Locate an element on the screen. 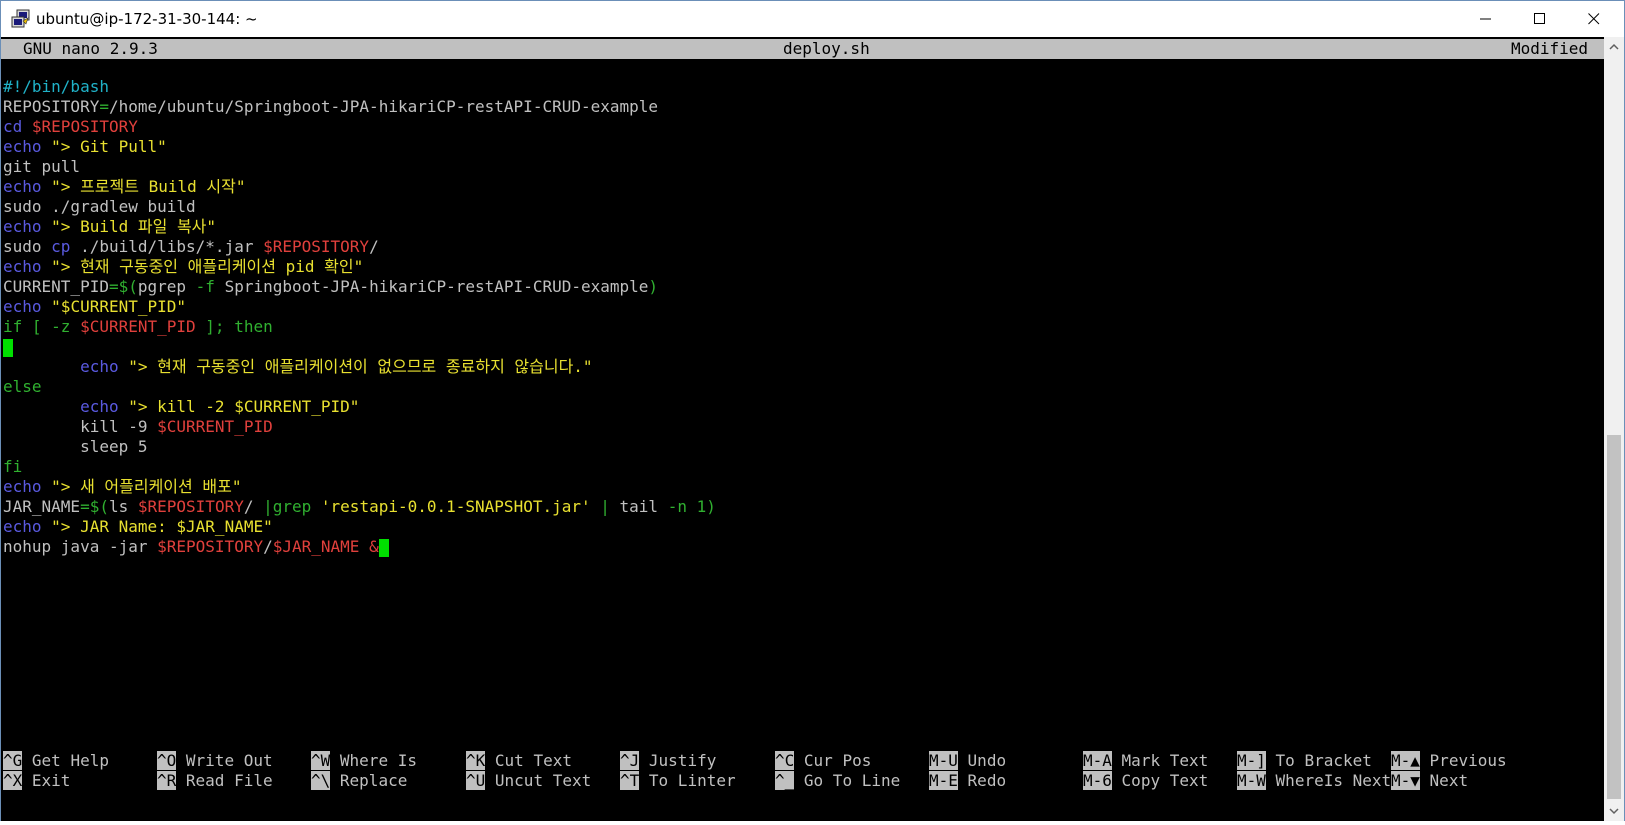 Image resolution: width=1625 pixels, height=825 pixels. shortcut-item: M-A Mark Text is located at coordinates (1145, 761).